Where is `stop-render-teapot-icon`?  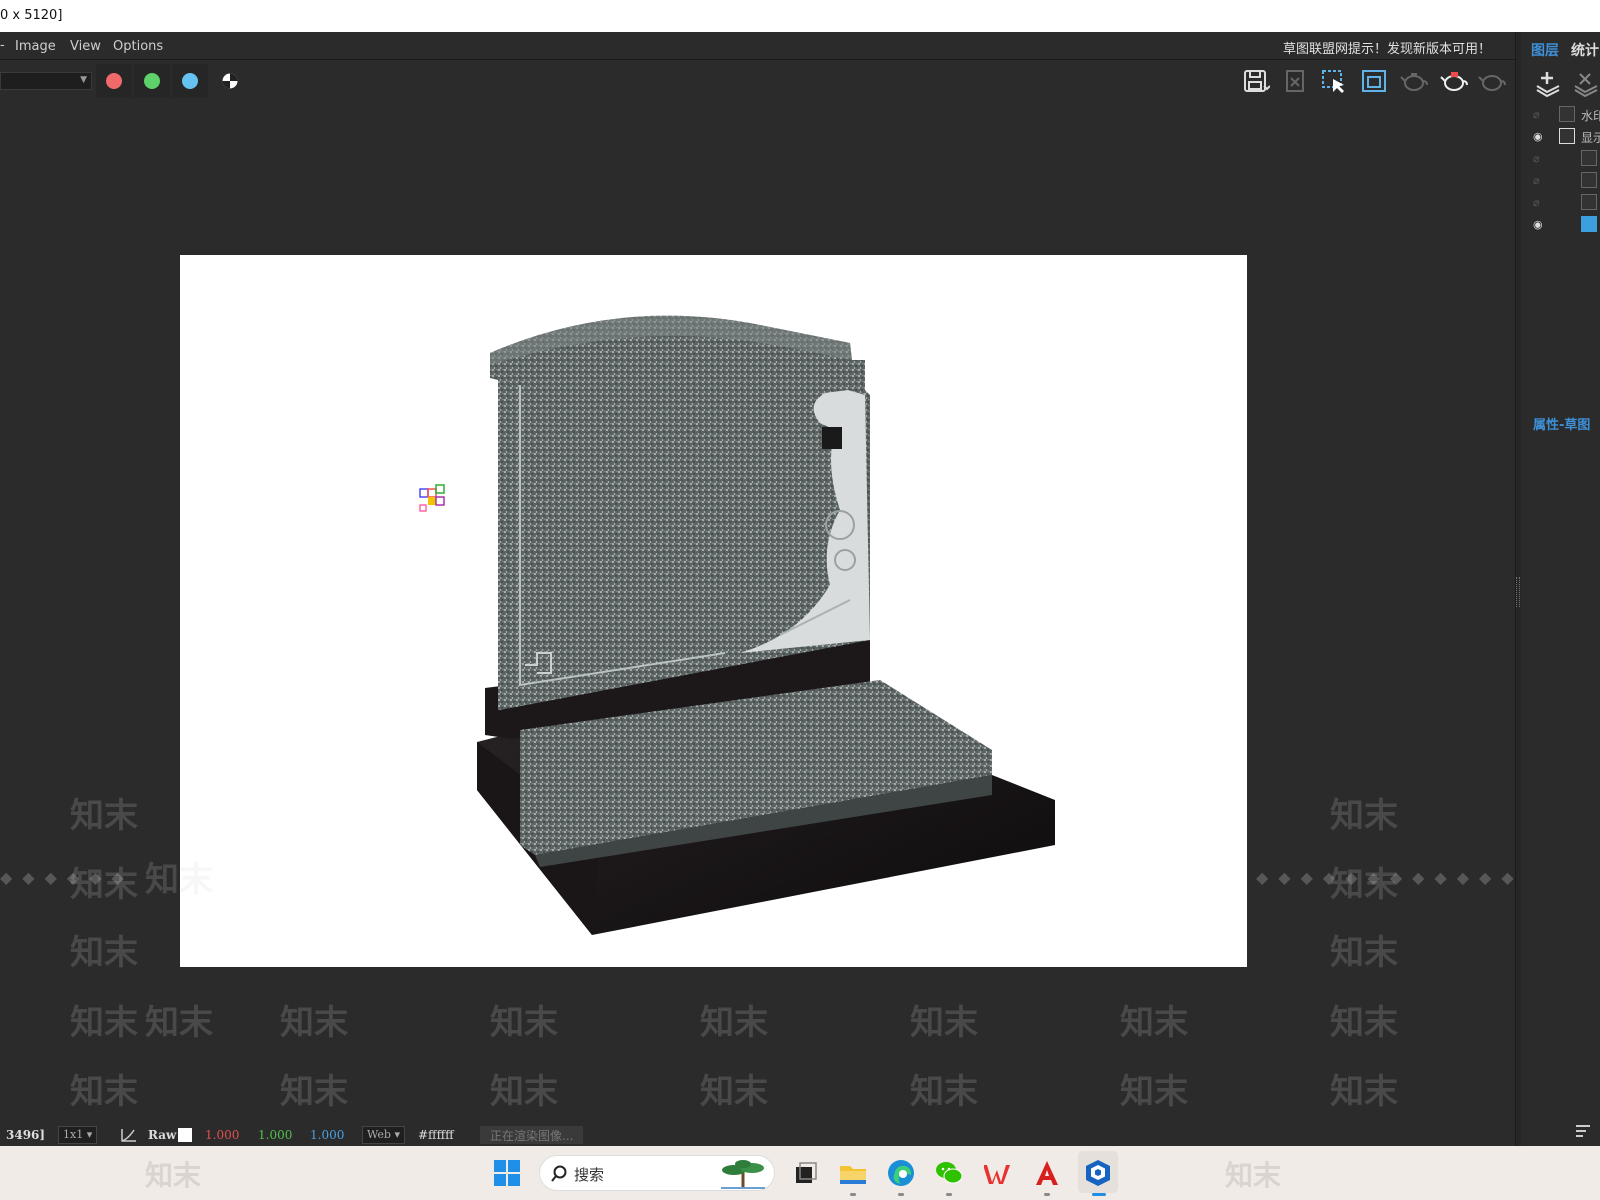
stop-render-teapot-icon is located at coordinates (1454, 81).